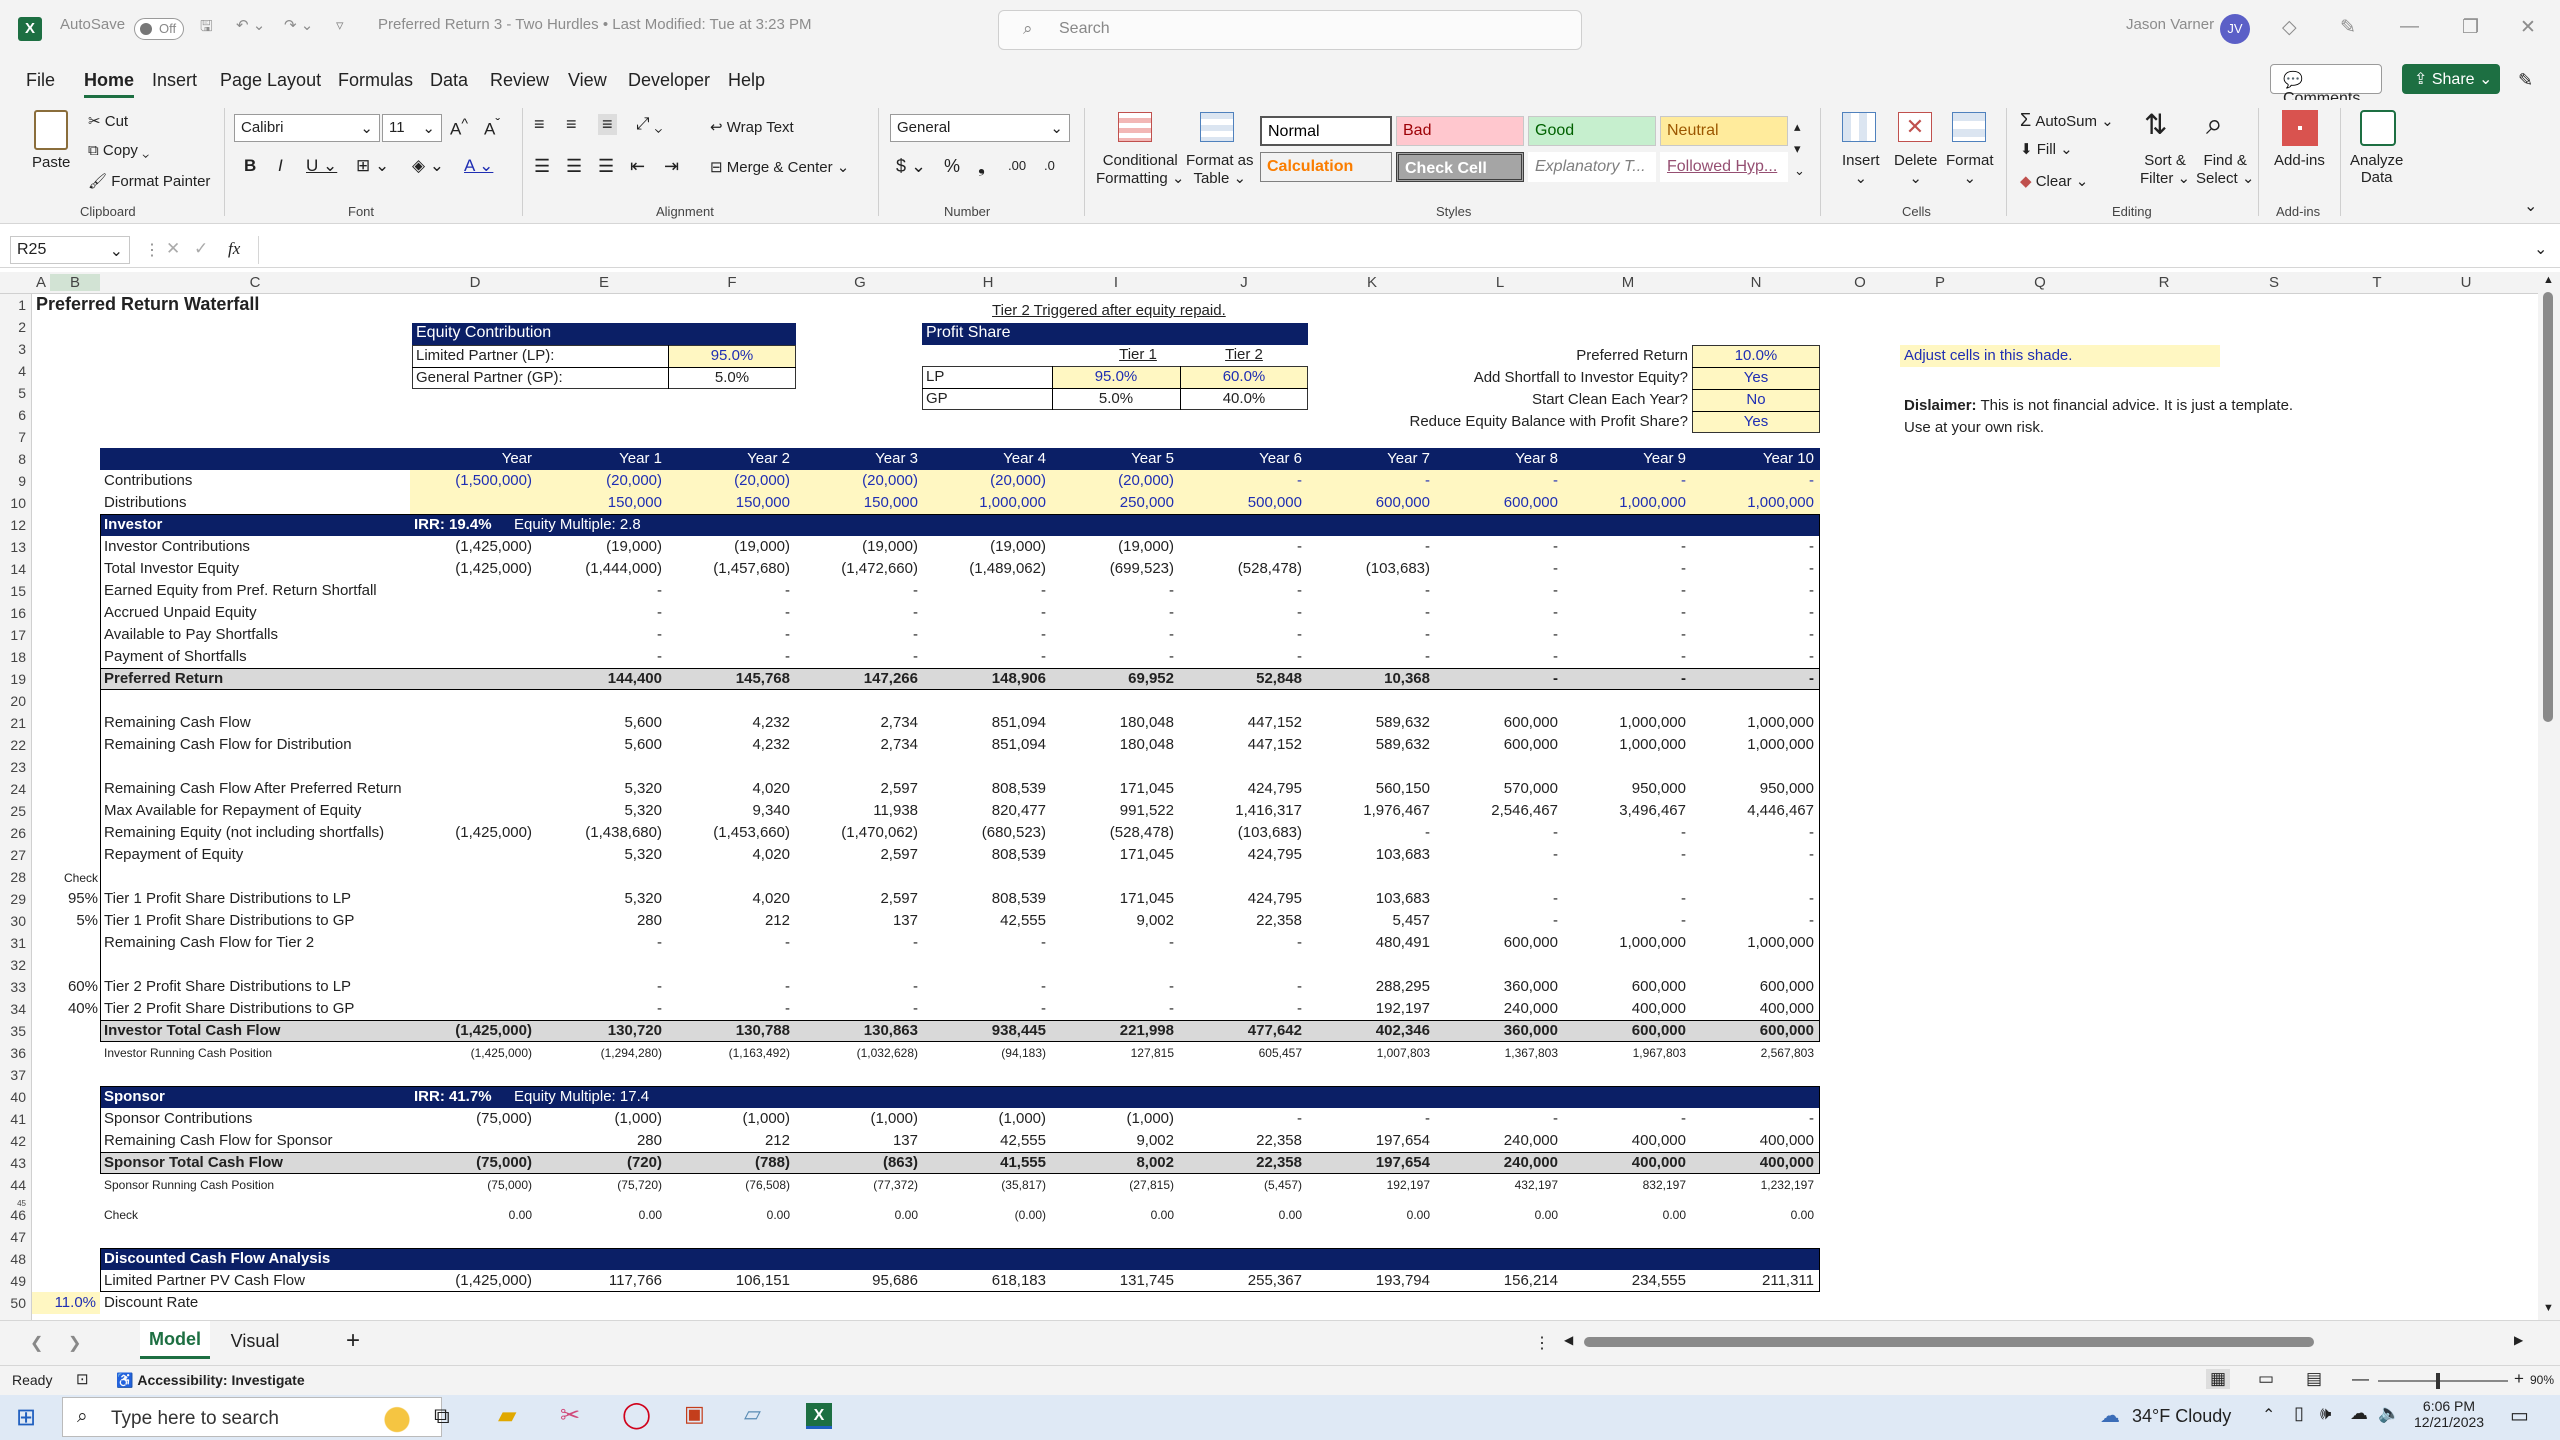  Describe the element at coordinates (15, 459) in the screenshot. I see `row-header: 8` at that location.